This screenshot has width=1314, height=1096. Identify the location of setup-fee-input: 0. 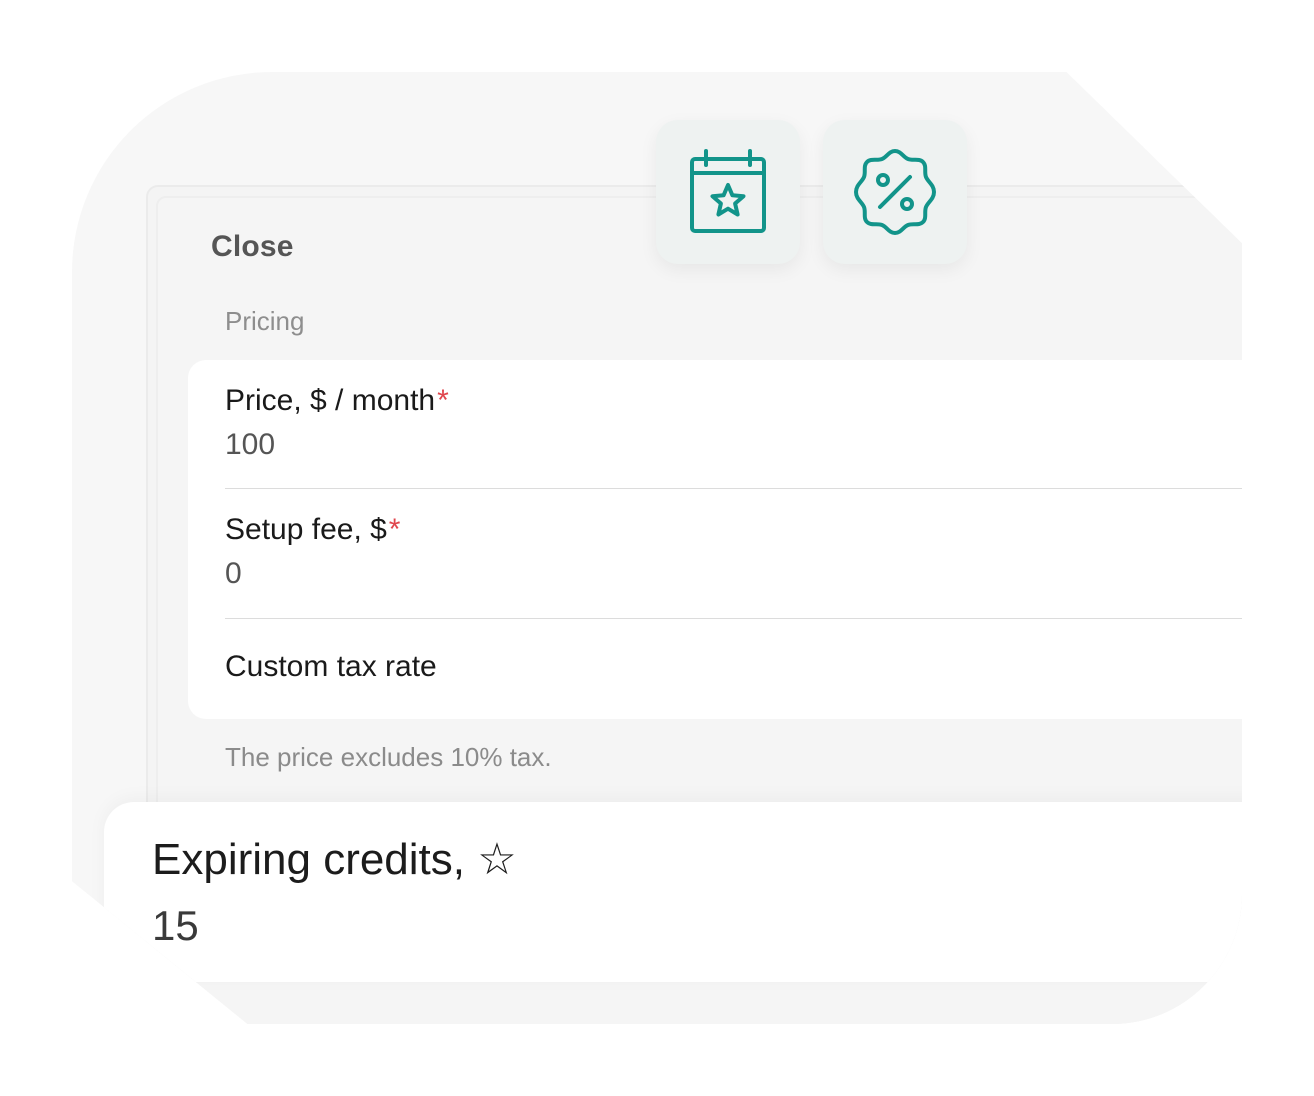
(733, 574).